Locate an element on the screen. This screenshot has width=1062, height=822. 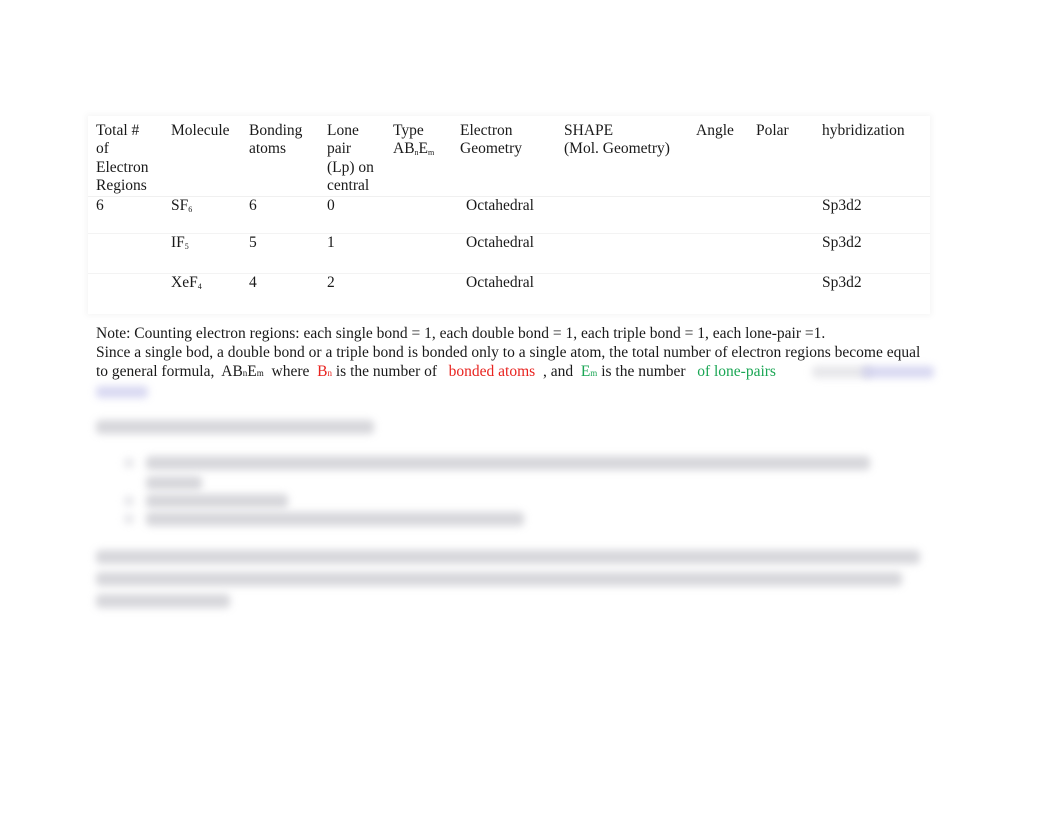
note-text: is the number of is located at coordinates (388, 371).